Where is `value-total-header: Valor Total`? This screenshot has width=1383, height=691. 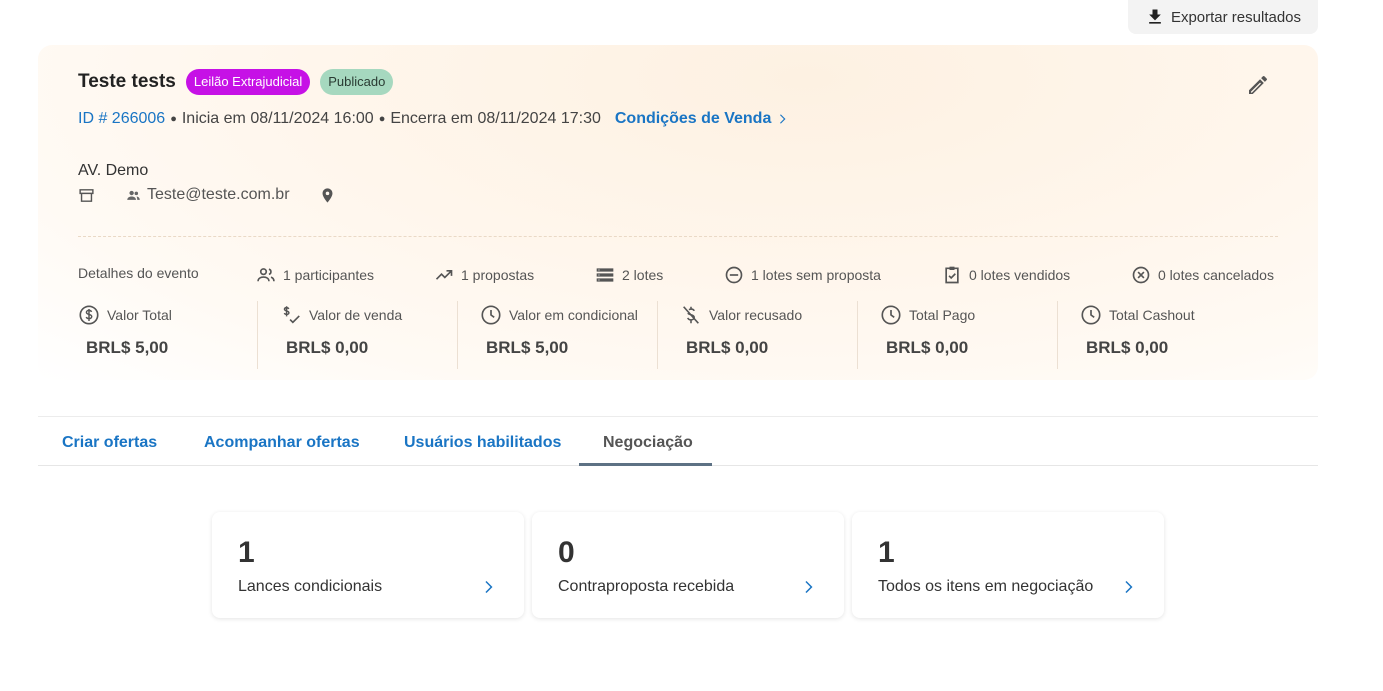 value-total-header: Valor Total is located at coordinates (125, 315).